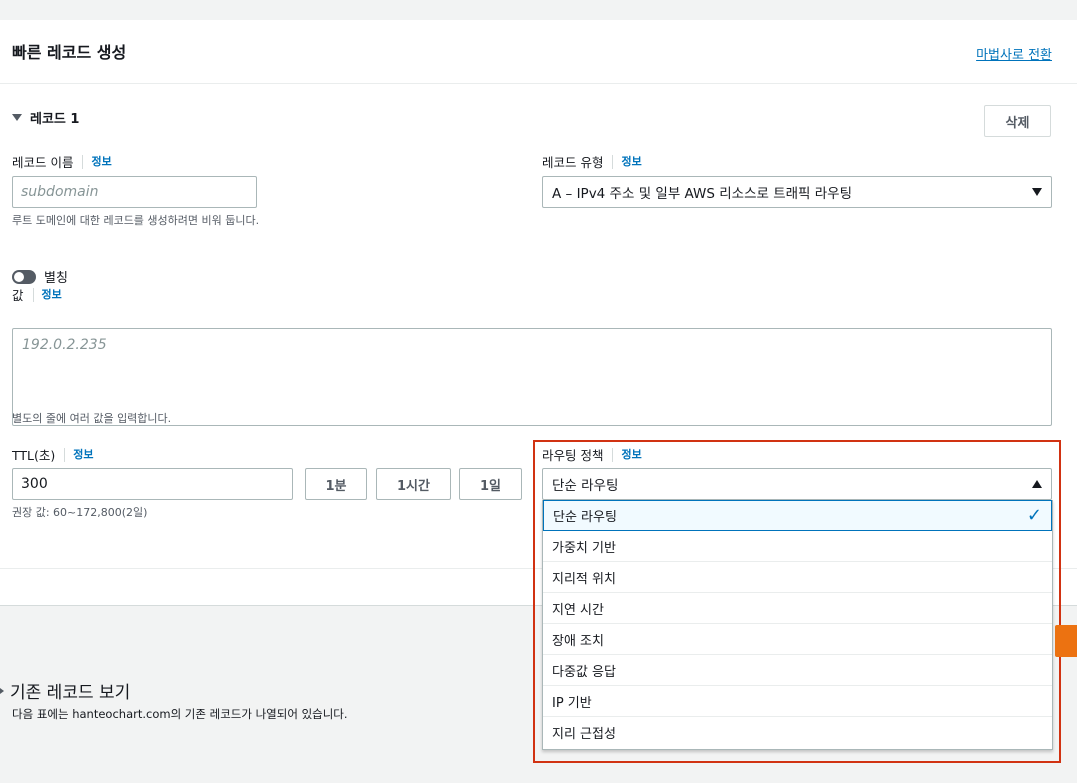  What do you see at coordinates (134, 192) in the screenshot?
I see `record-name-input: subdomain` at bounding box center [134, 192].